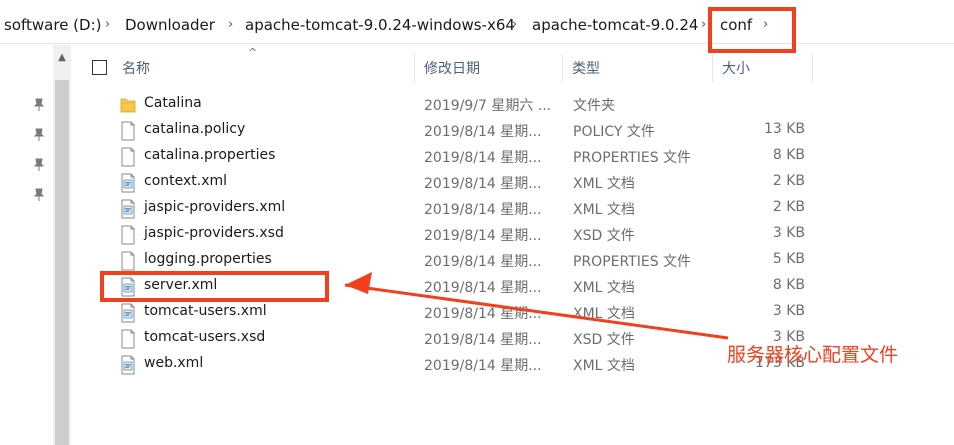  Describe the element at coordinates (736, 68) in the screenshot. I see `column-header-size: 大小` at that location.